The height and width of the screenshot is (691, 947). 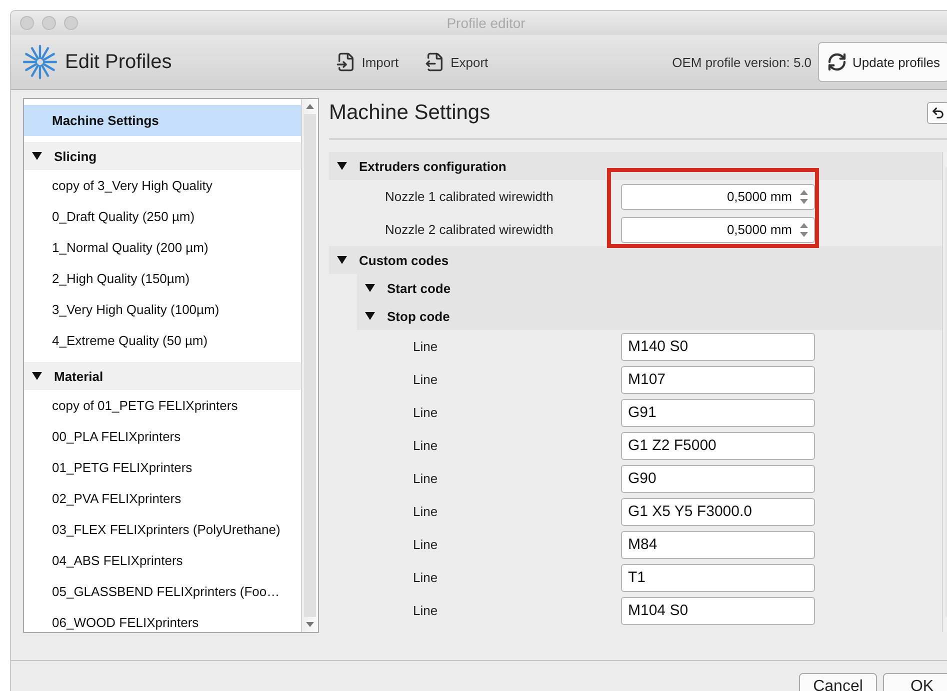 I want to click on reset-button, so click(x=937, y=113).